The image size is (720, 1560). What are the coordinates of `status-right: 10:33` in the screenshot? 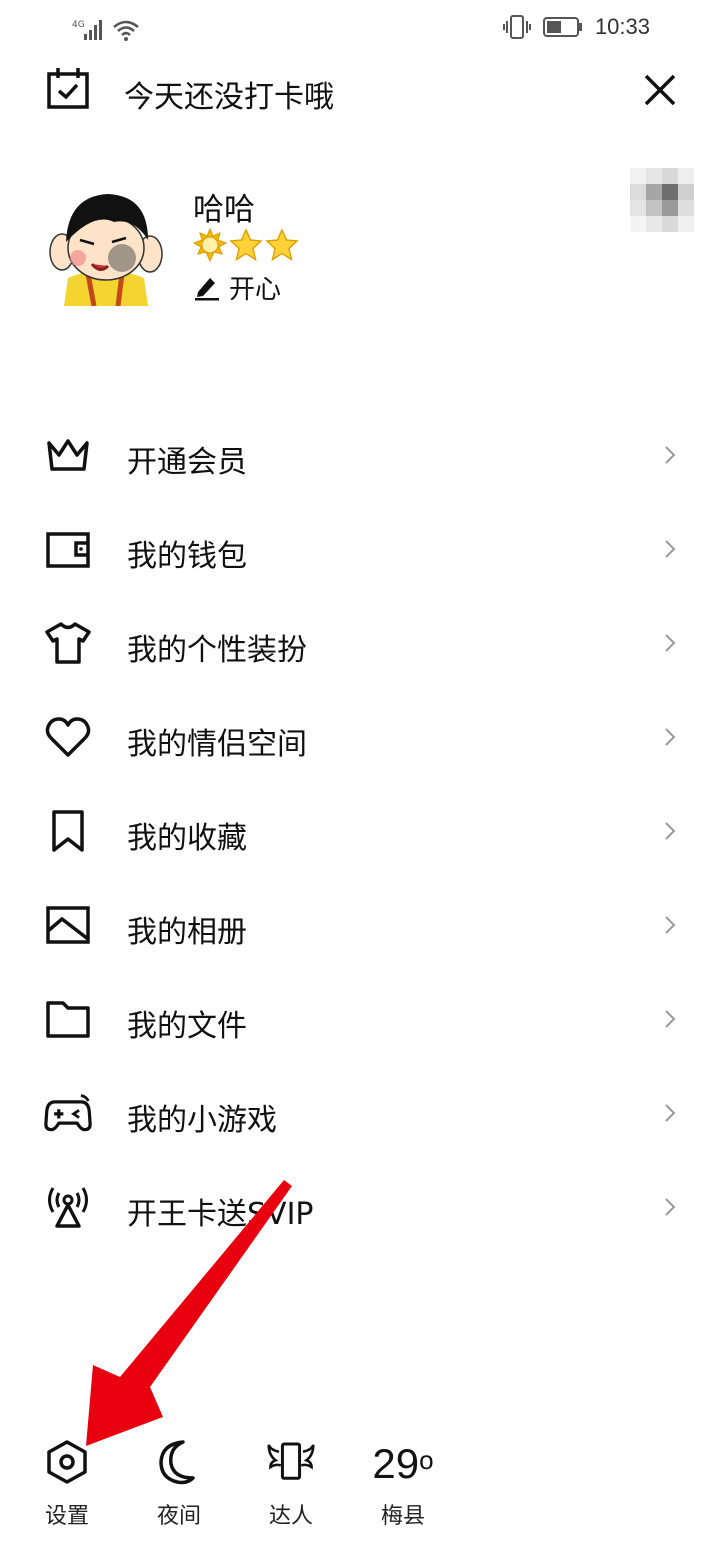 It's located at (576, 27).